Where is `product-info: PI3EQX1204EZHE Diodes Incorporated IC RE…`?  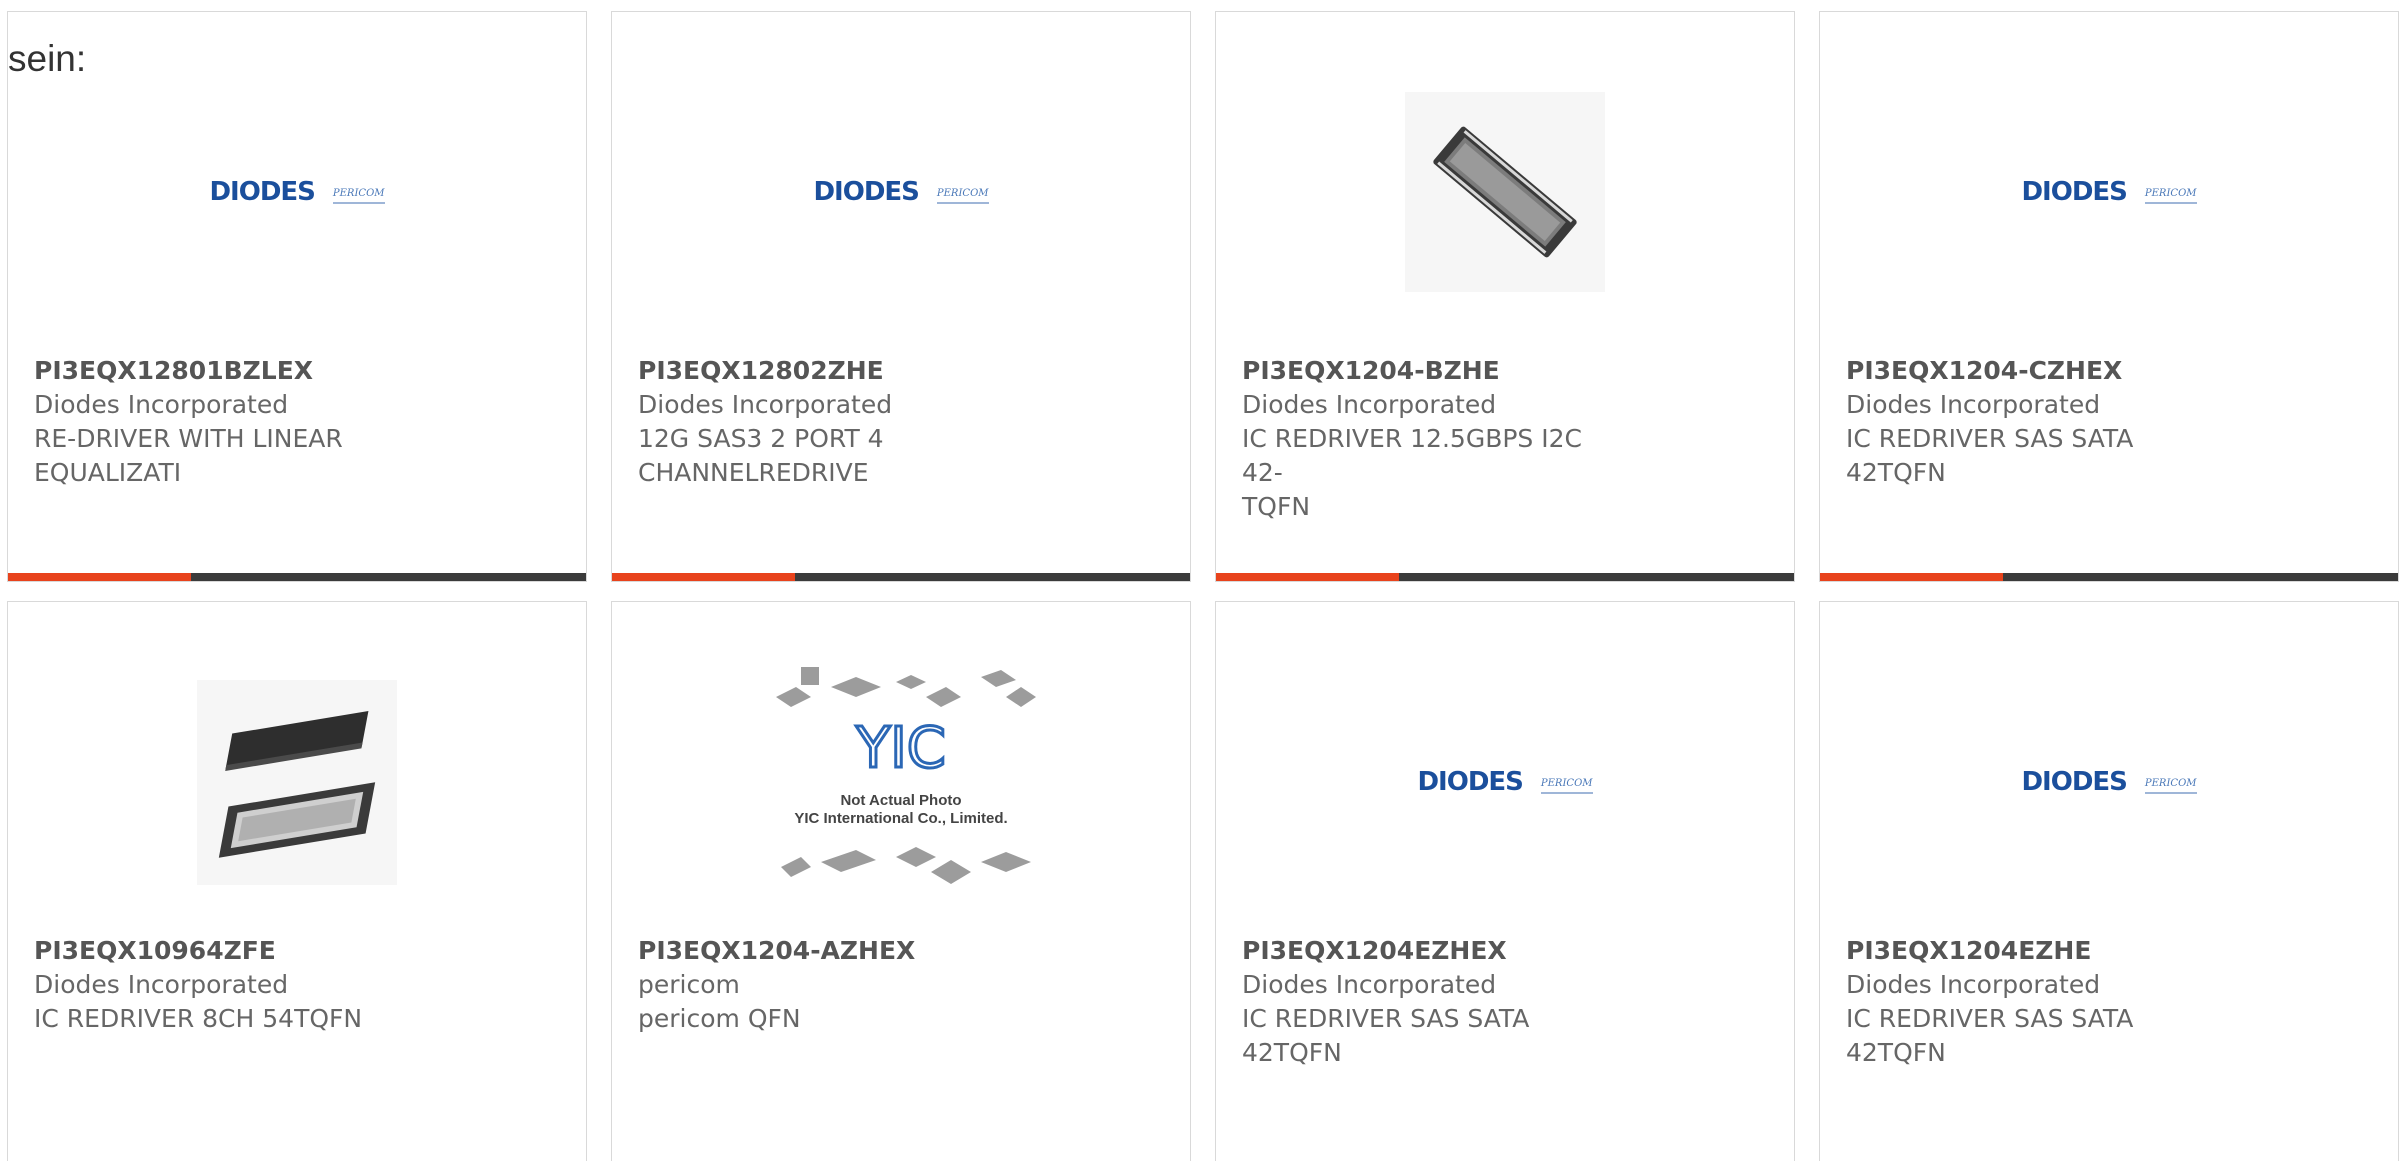 product-info: PI3EQX1204EZHE Diodes Incorporated IC RE… is located at coordinates (2026, 1002).